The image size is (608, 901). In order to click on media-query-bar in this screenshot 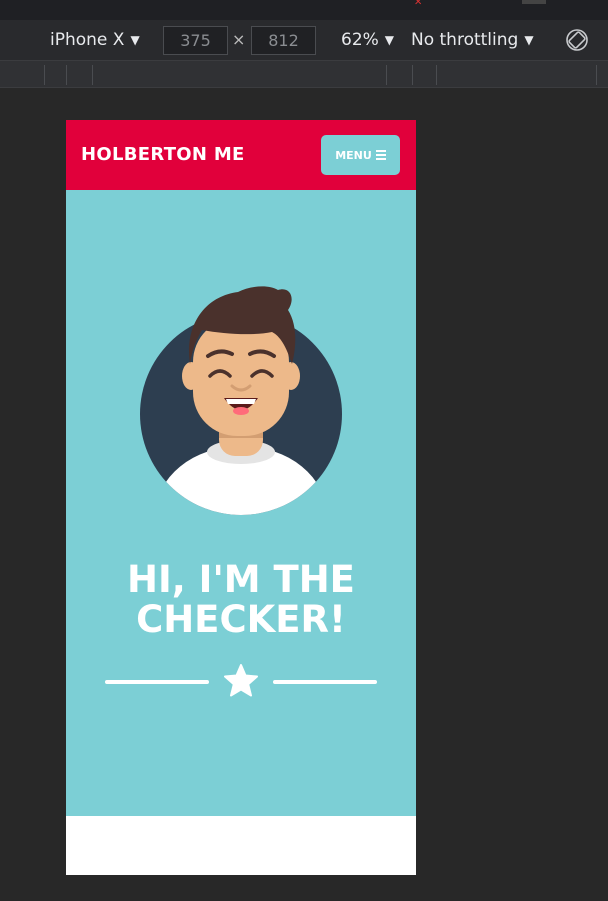, I will do `click(304, 74)`.